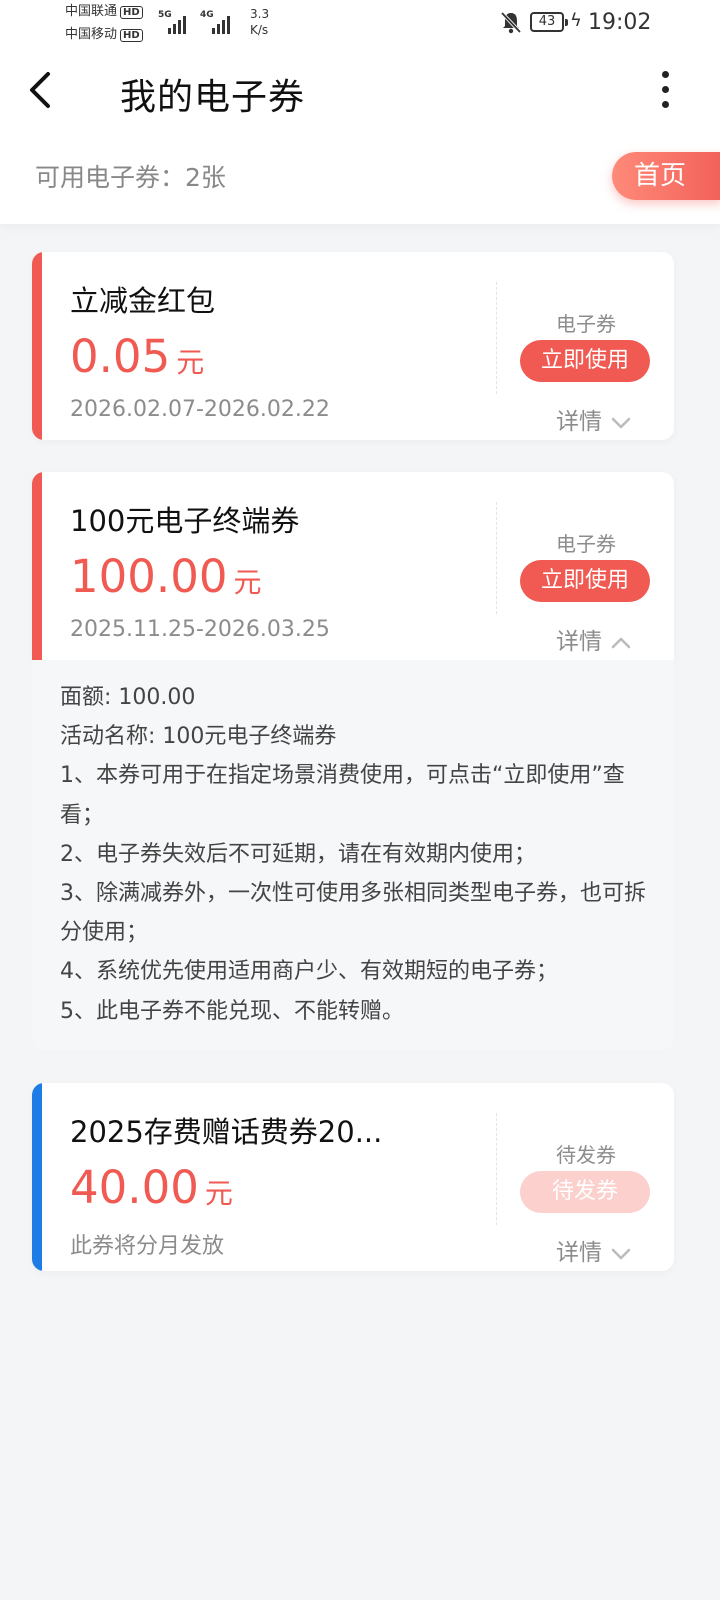  I want to click on detail-rule-2: 2、电子券失效后不可延期，请在有效期内使用；, so click(298, 854).